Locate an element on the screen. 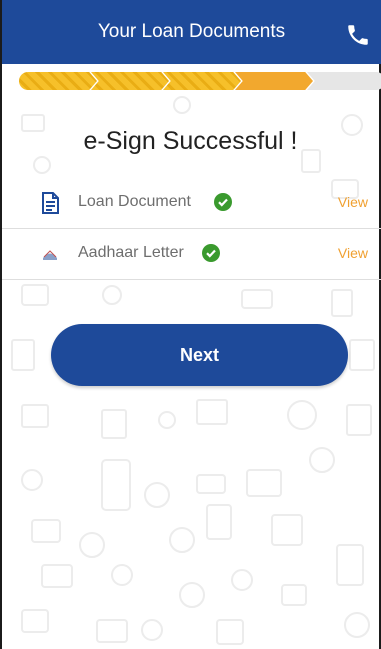 This screenshot has height=649, width=381. document-row-loan: Loan Document View is located at coordinates (191, 203).